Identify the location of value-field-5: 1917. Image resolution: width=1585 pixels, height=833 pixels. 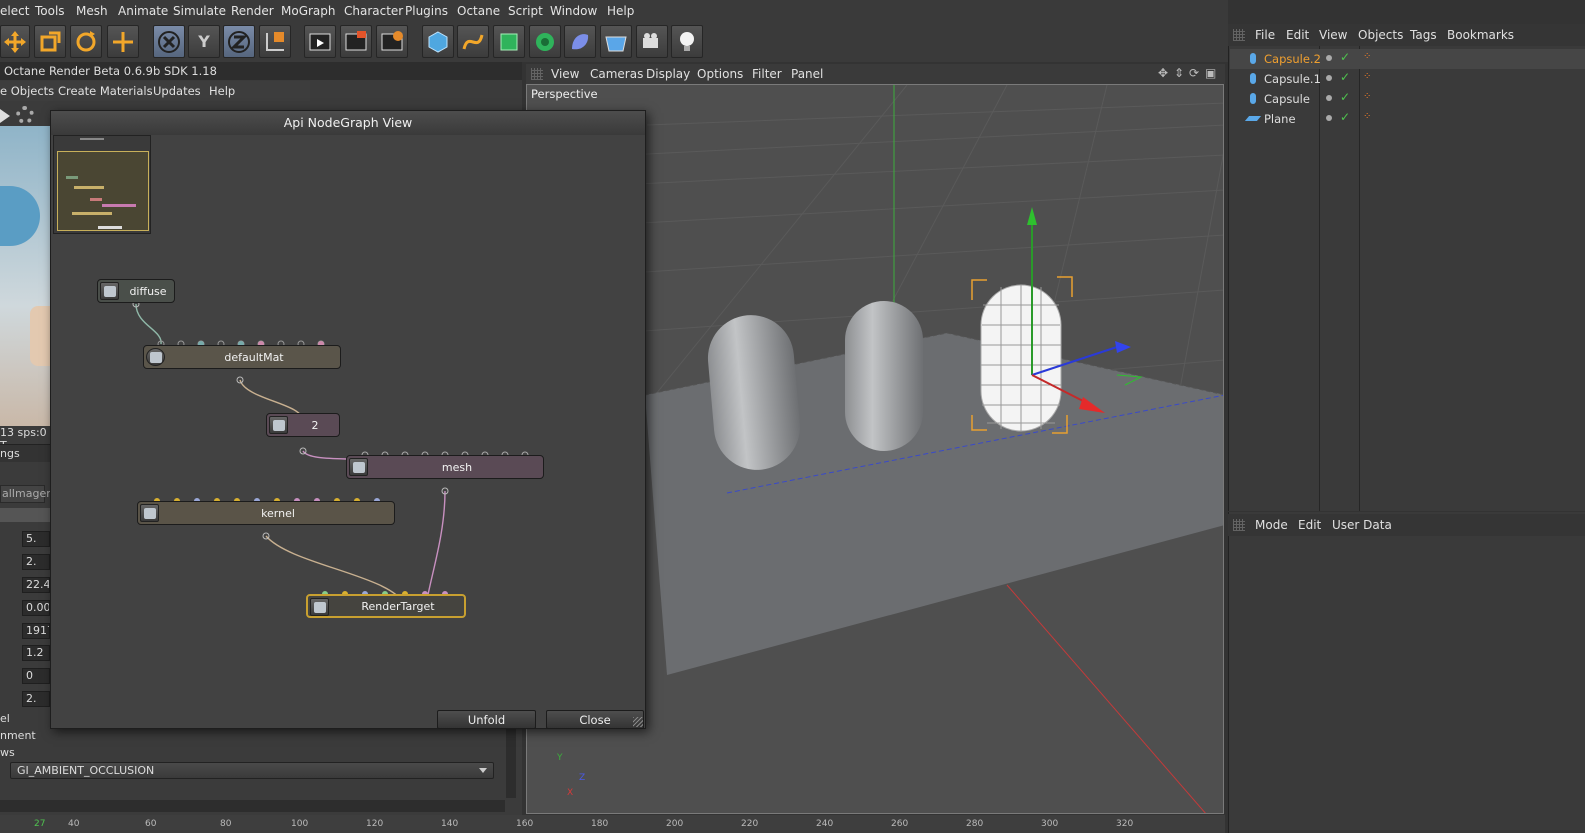
(36, 631).